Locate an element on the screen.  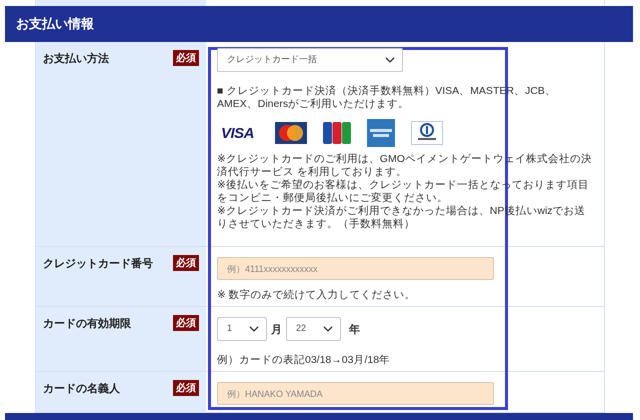
dropdown: 1 is located at coordinates (242, 329).